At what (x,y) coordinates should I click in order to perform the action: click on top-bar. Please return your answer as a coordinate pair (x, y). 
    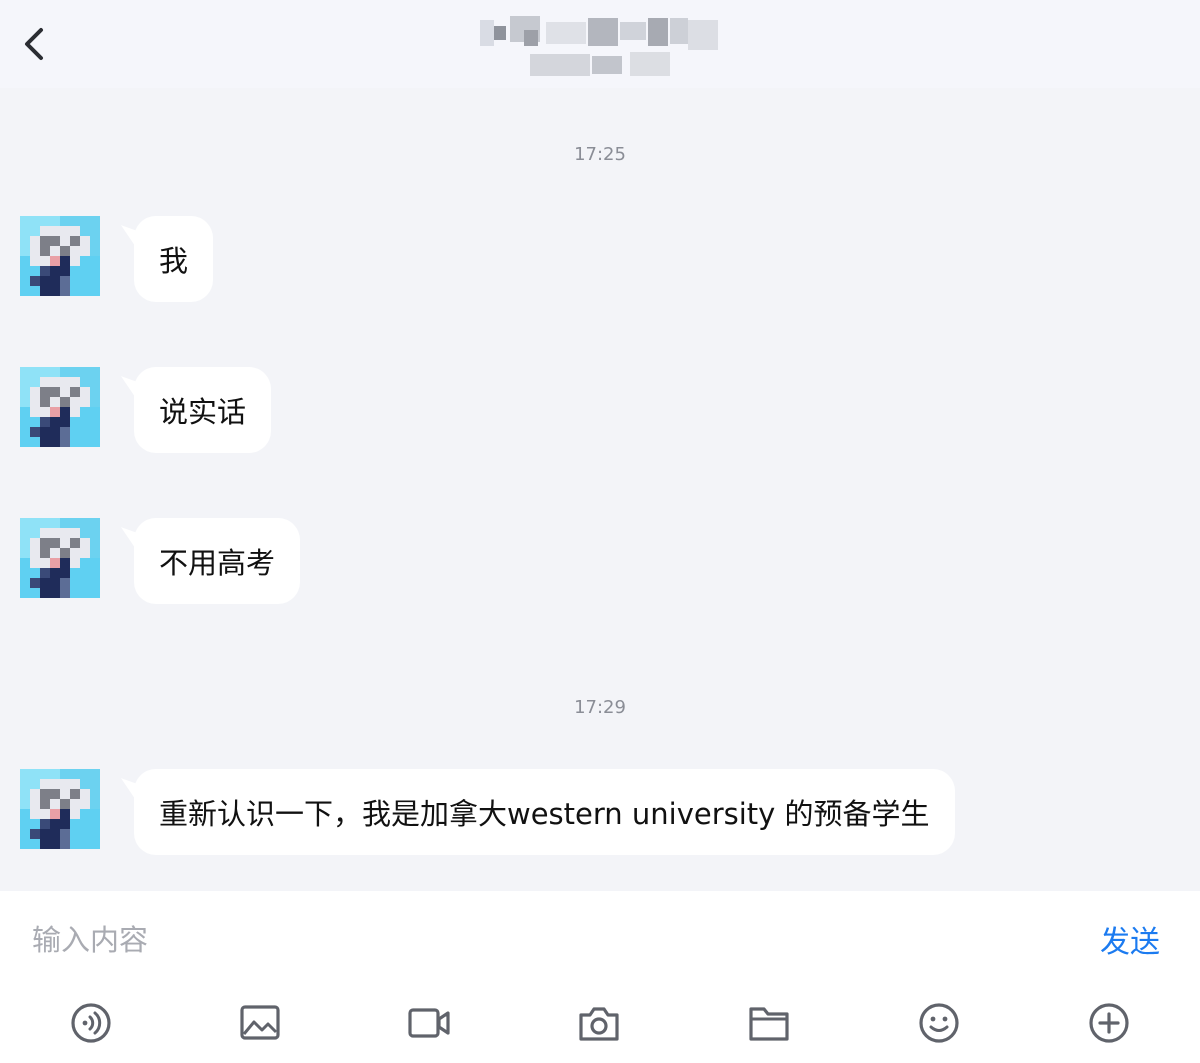
    Looking at the image, I should click on (600, 44).